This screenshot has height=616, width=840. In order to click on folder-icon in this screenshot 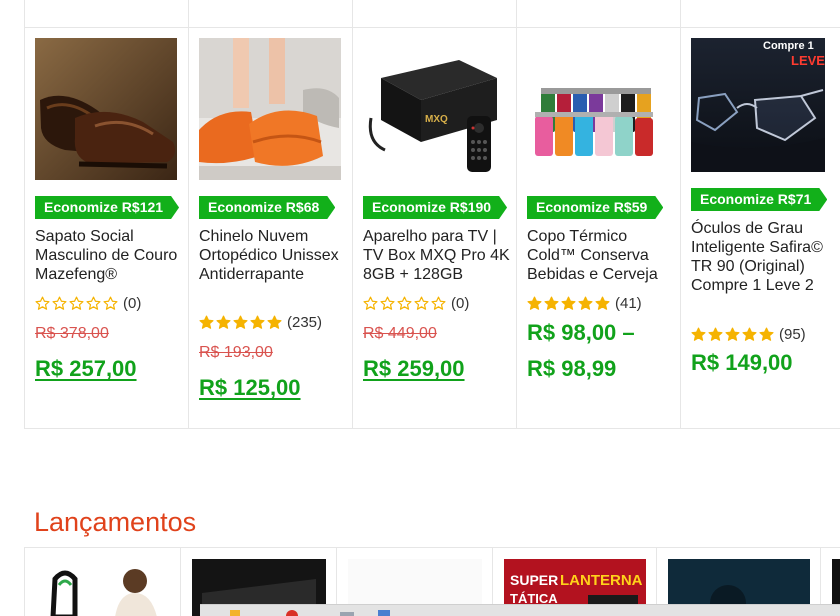, I will do `click(235, 613)`.